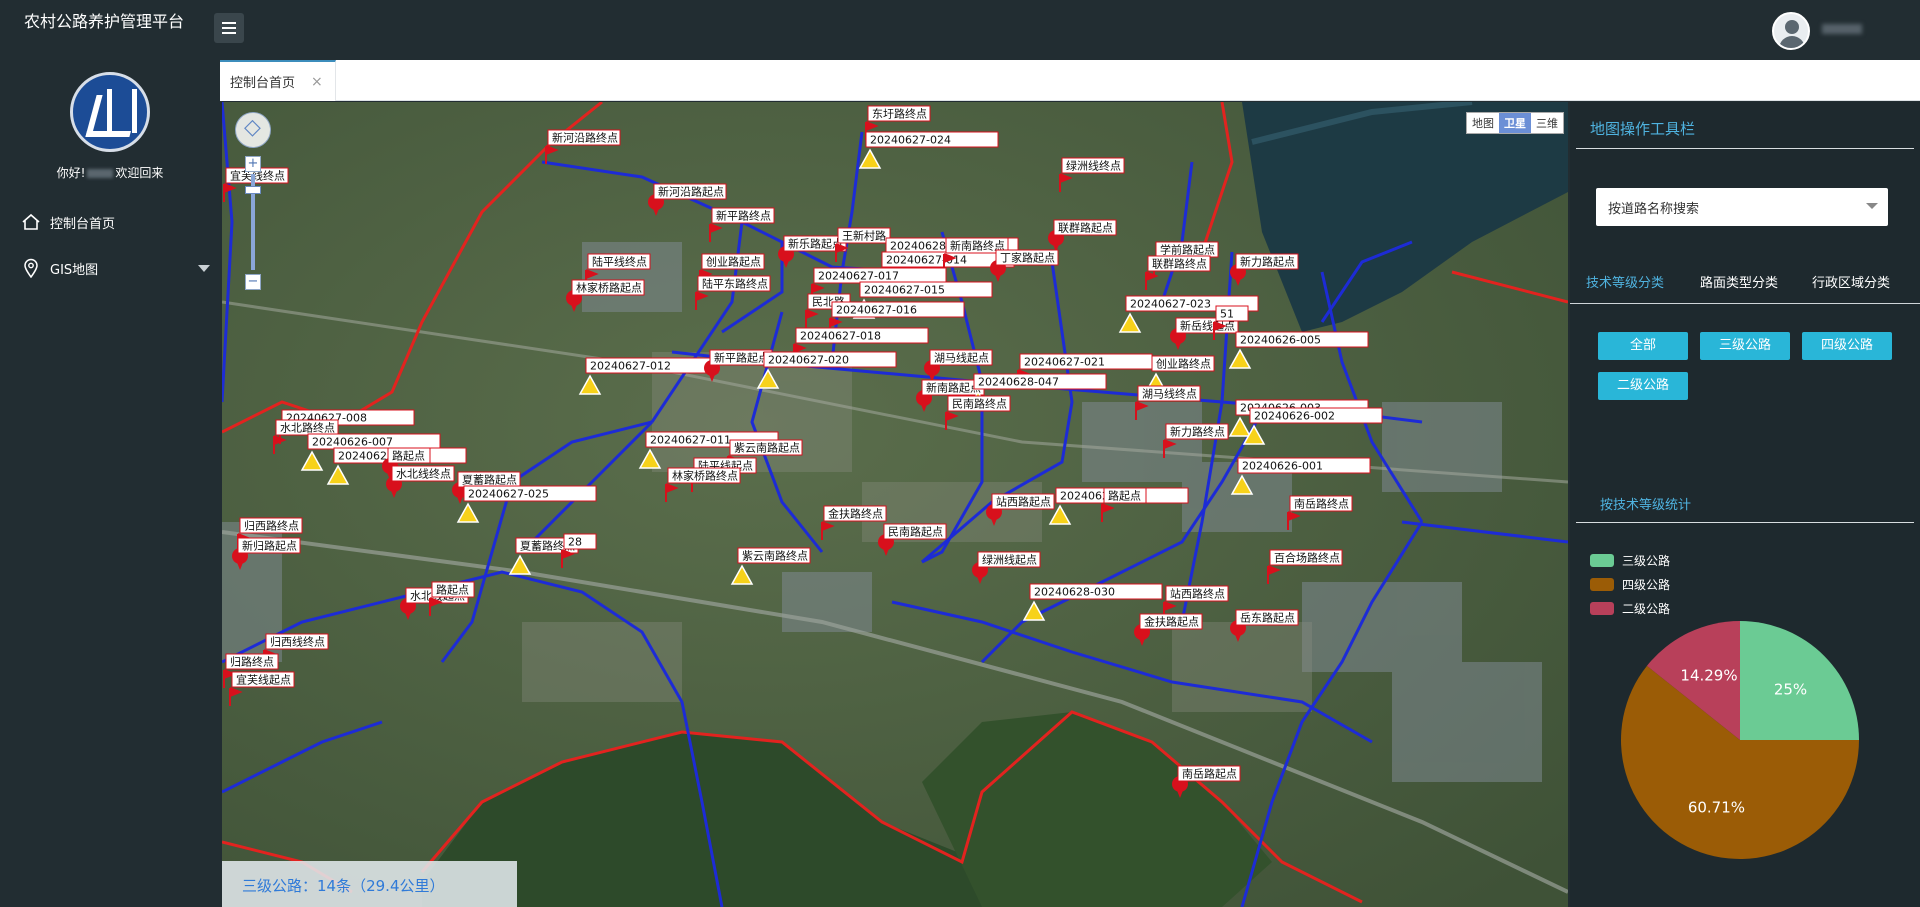 This screenshot has width=1920, height=907. I want to click on map-label: 51, so click(1227, 314).